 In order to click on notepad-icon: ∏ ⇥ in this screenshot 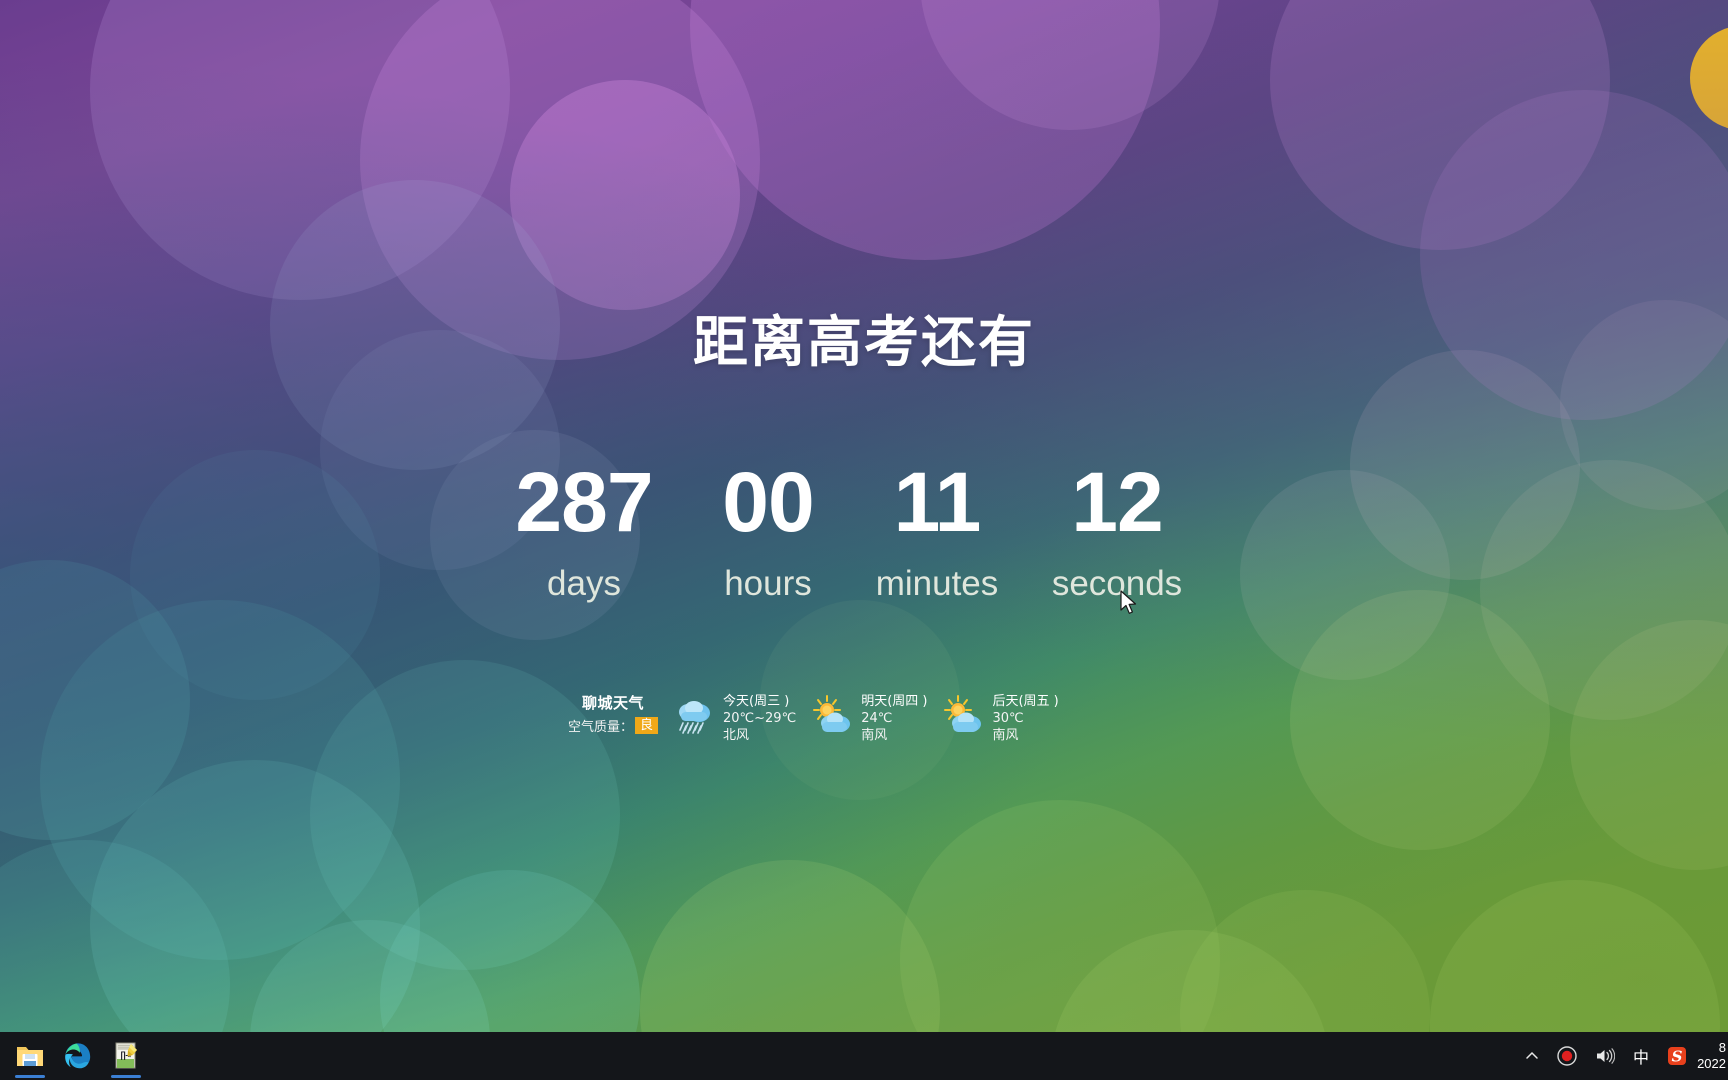, I will do `click(126, 1055)`.